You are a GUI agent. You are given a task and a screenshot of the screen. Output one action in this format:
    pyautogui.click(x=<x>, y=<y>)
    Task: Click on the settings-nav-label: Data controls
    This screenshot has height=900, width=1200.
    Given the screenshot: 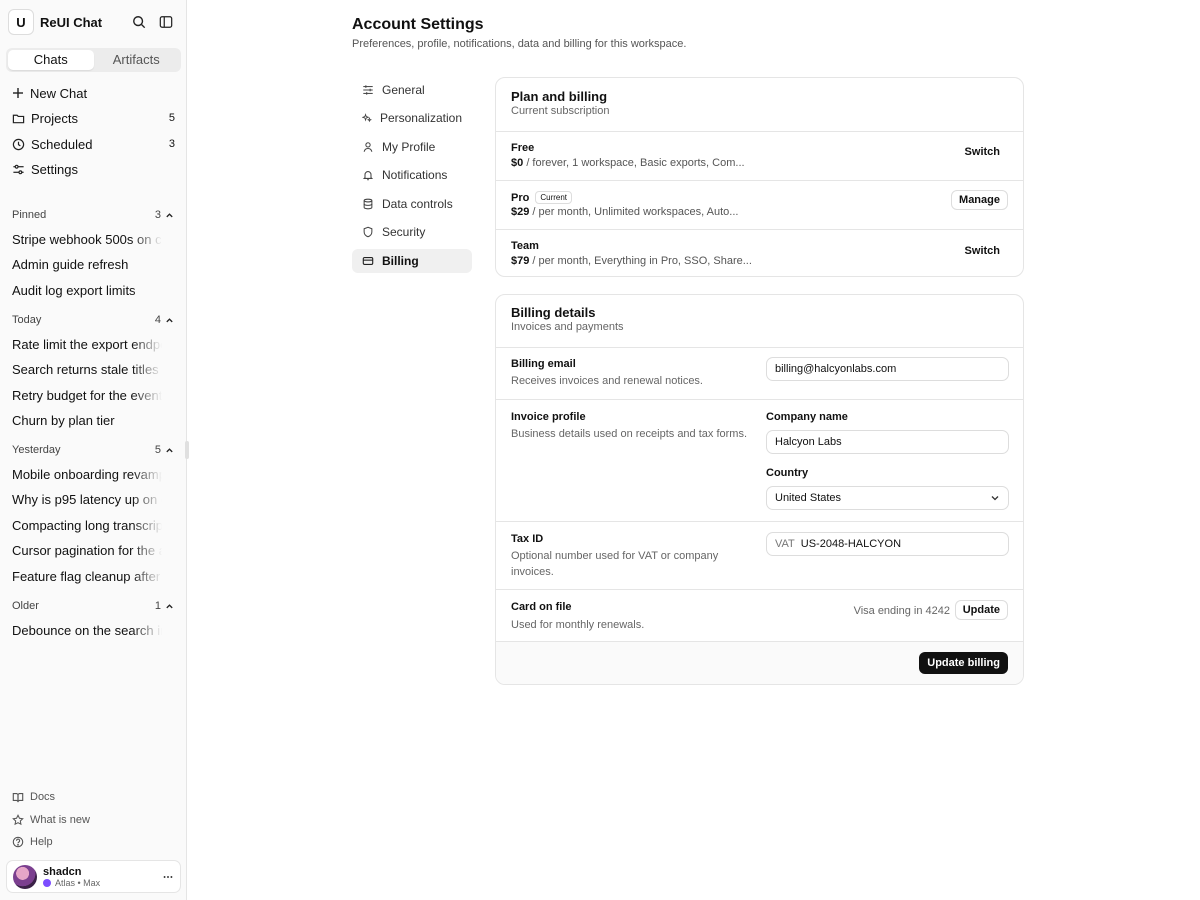 What is the action you would take?
    pyautogui.click(x=417, y=204)
    